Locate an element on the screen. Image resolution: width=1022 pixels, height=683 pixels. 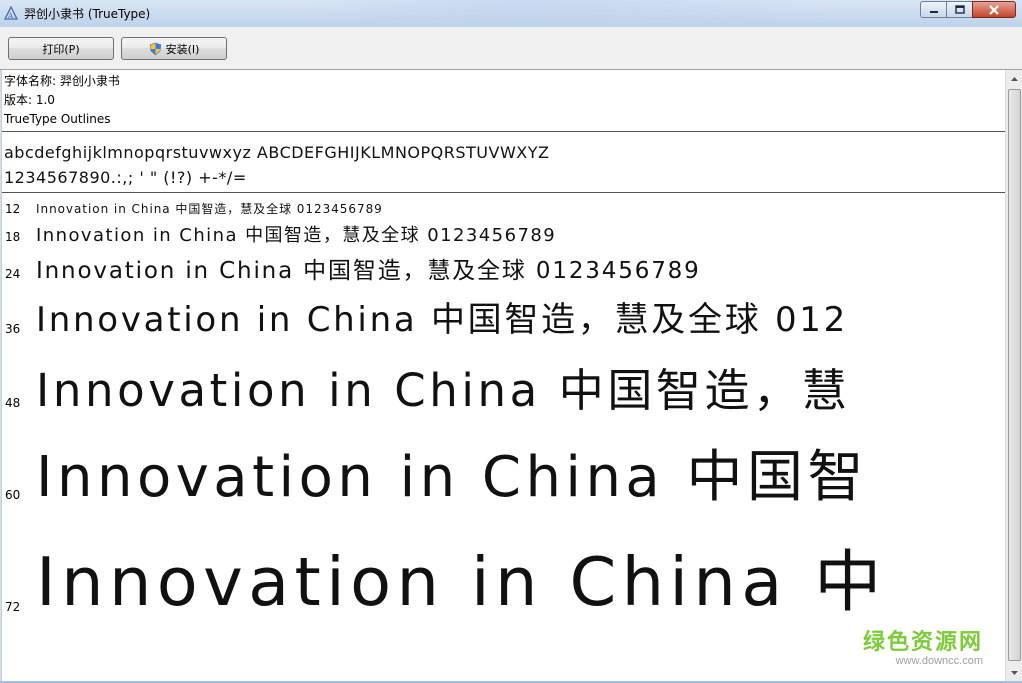
scroll-down-button is located at coordinates (1014, 672).